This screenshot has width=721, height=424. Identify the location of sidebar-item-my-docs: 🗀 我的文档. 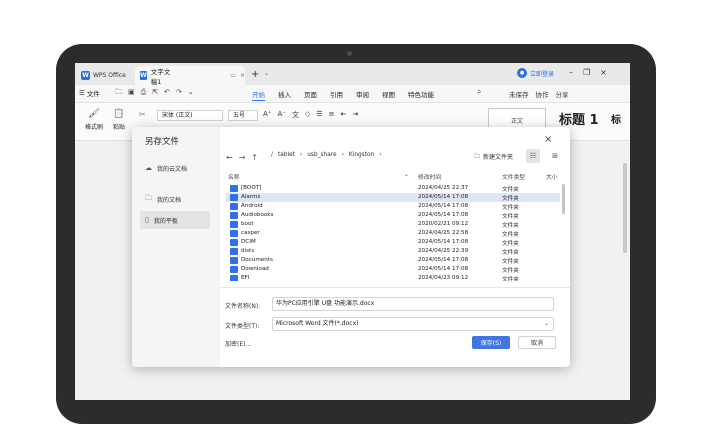
(175, 199).